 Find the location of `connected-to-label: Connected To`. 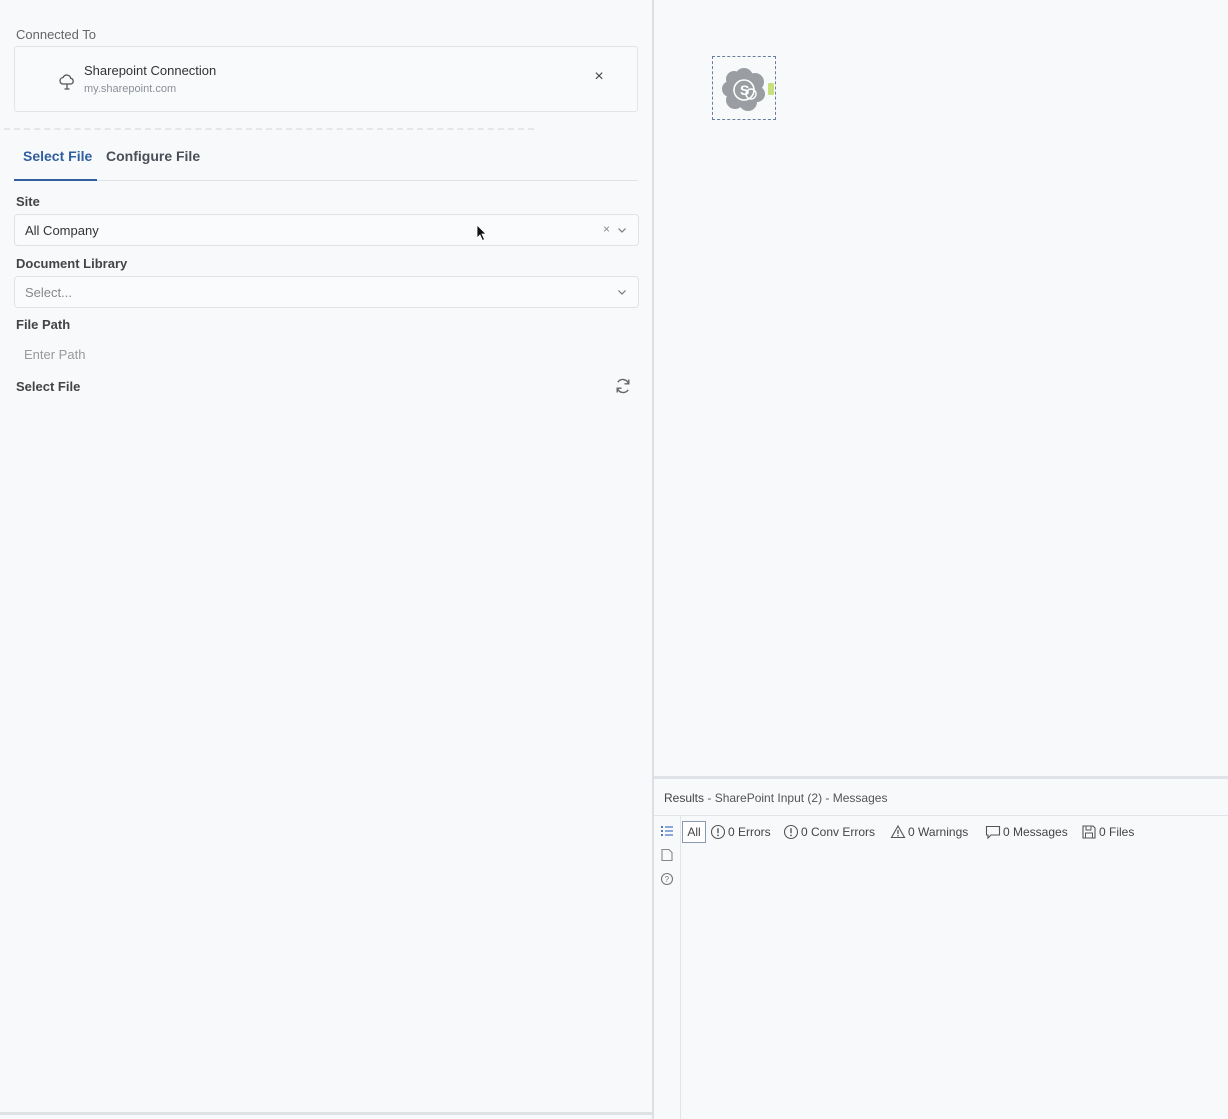

connected-to-label: Connected To is located at coordinates (56, 34).